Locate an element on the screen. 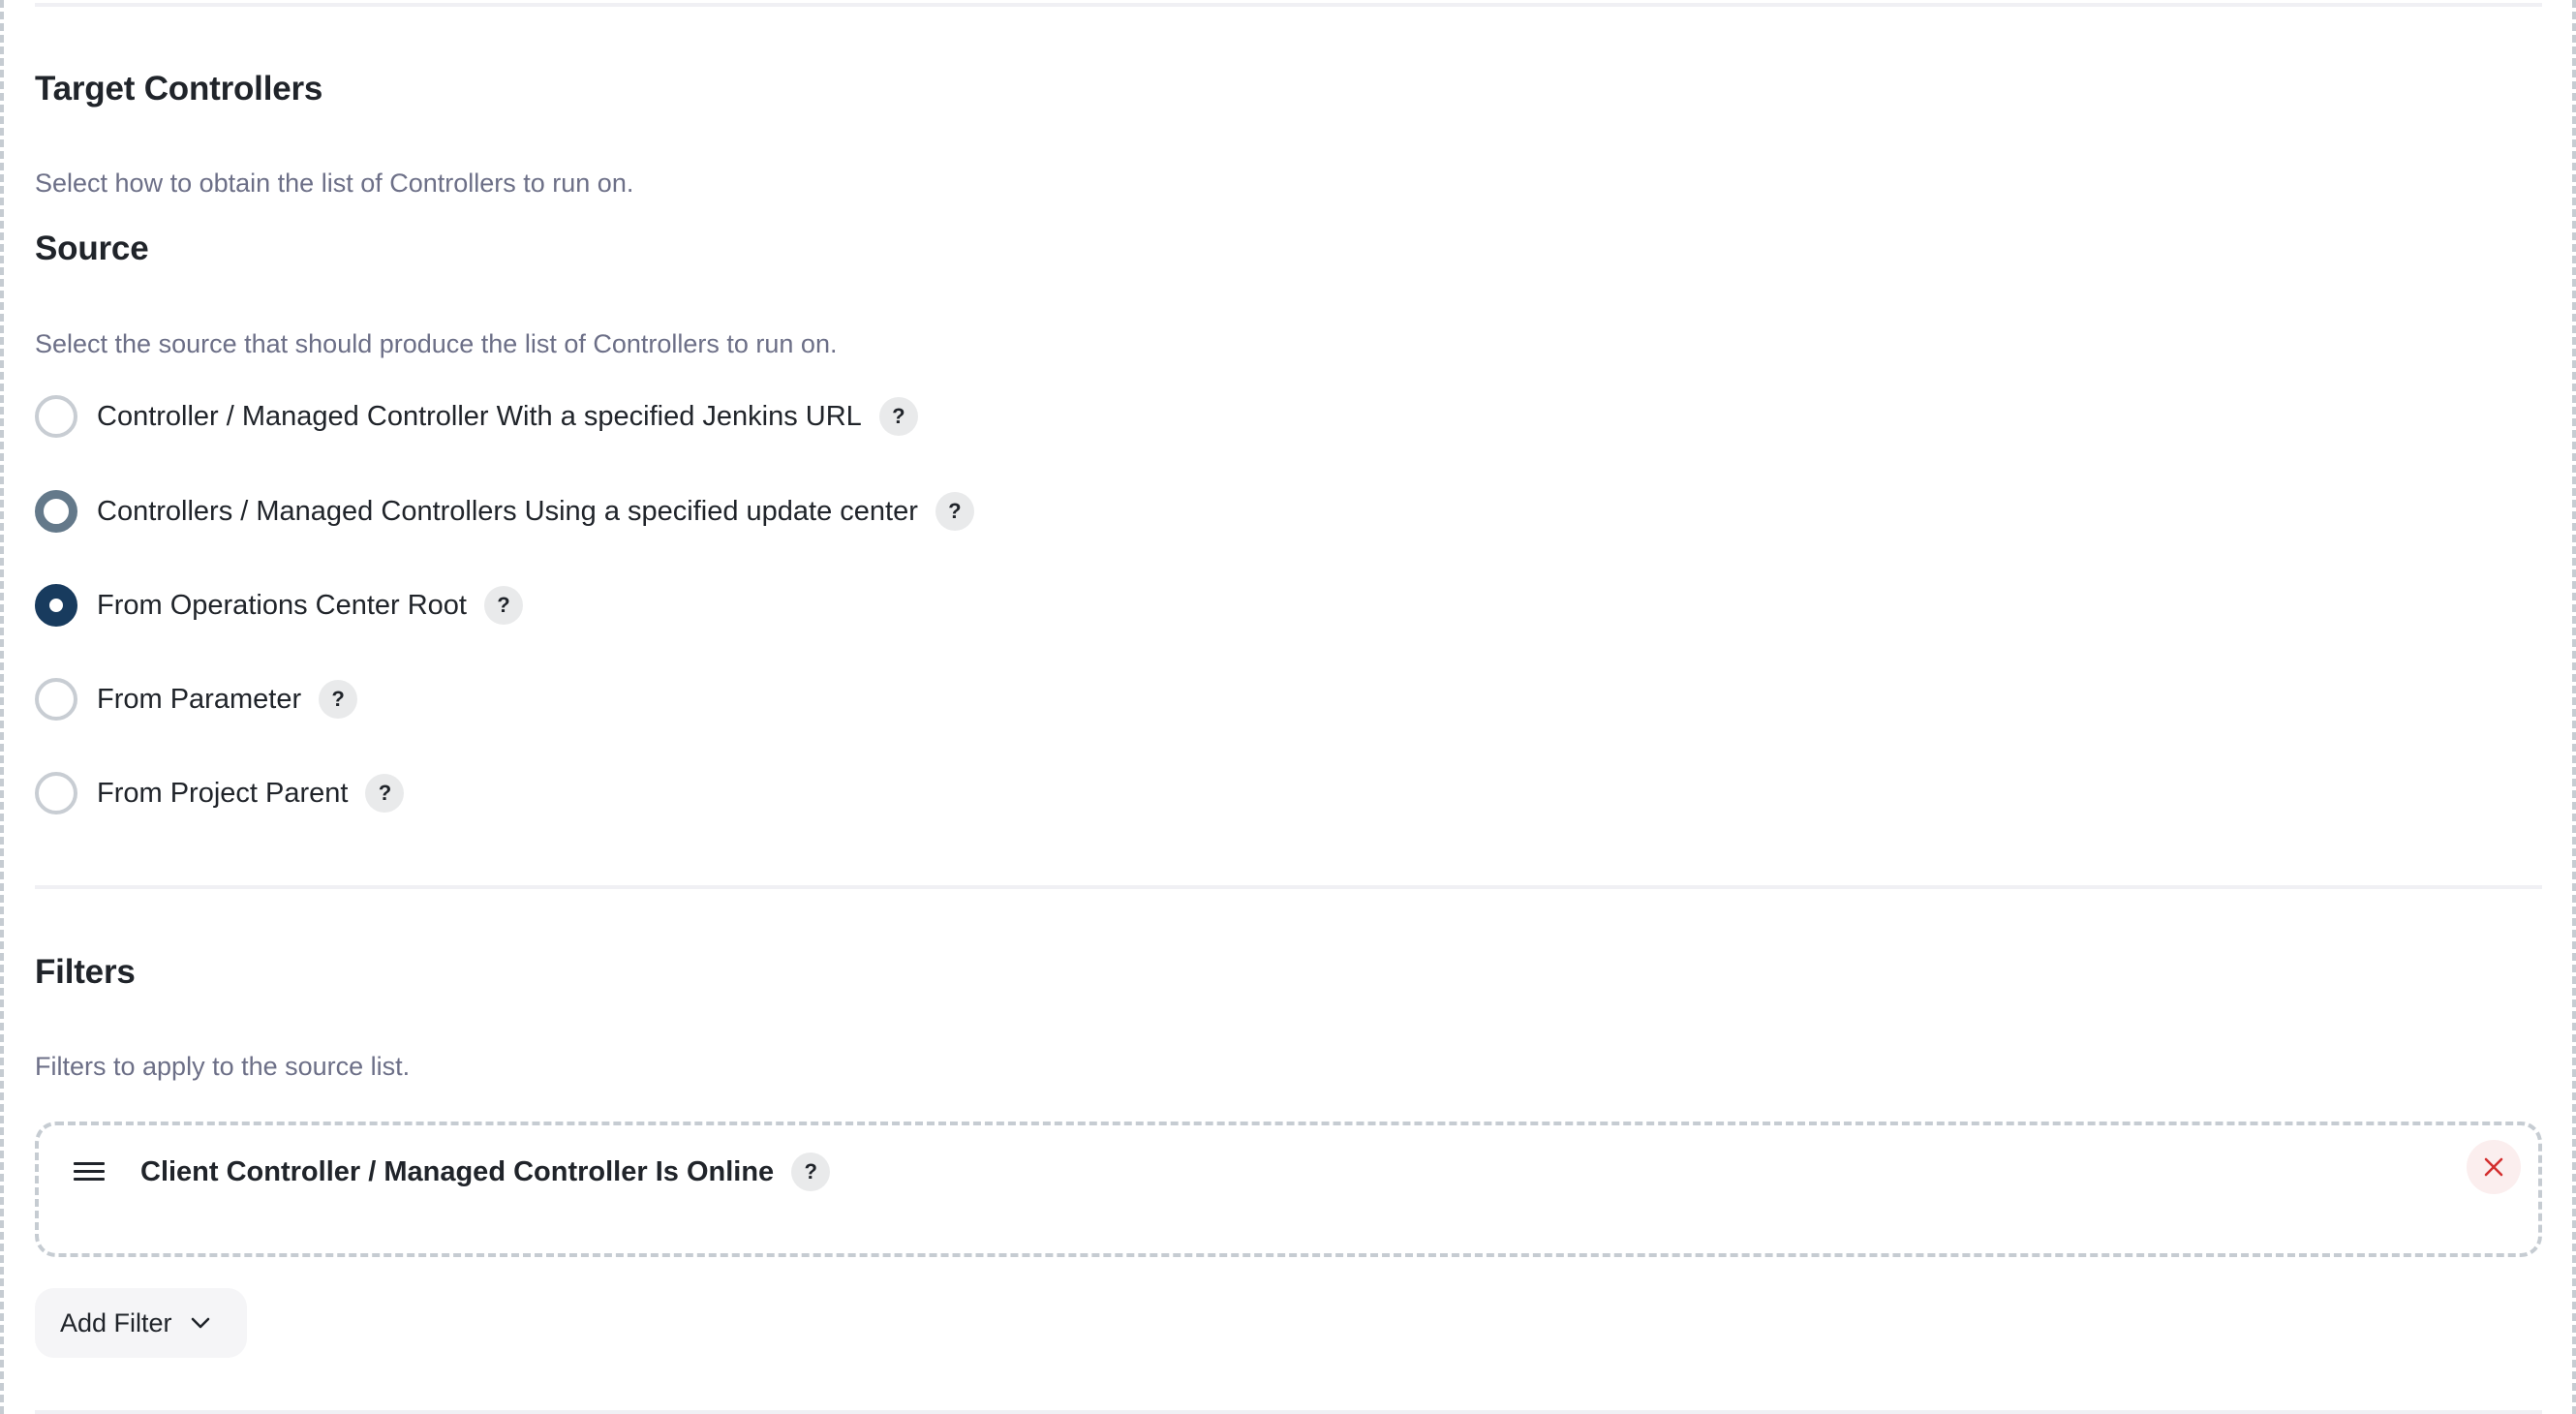 The height and width of the screenshot is (1414, 2576). section-divider-top is located at coordinates (1288, 5).